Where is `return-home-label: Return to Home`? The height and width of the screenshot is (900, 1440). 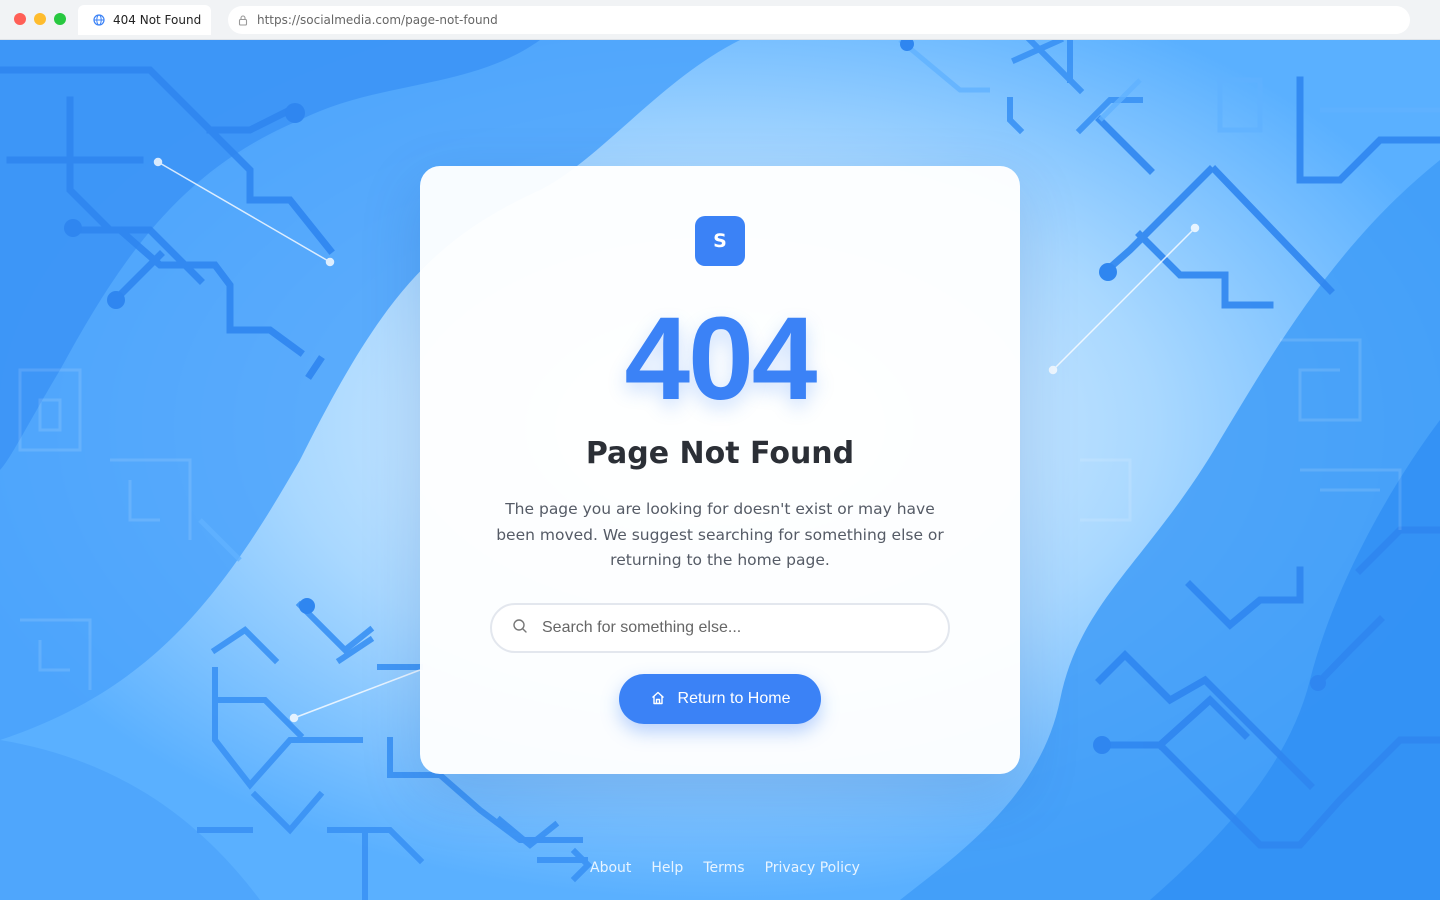 return-home-label: Return to Home is located at coordinates (734, 698).